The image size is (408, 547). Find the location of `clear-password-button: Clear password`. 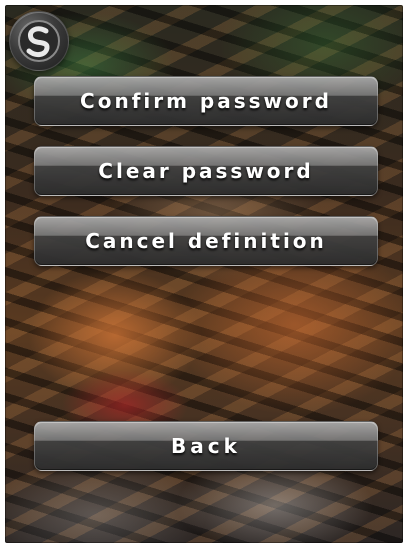

clear-password-button: Clear password is located at coordinates (206, 171).